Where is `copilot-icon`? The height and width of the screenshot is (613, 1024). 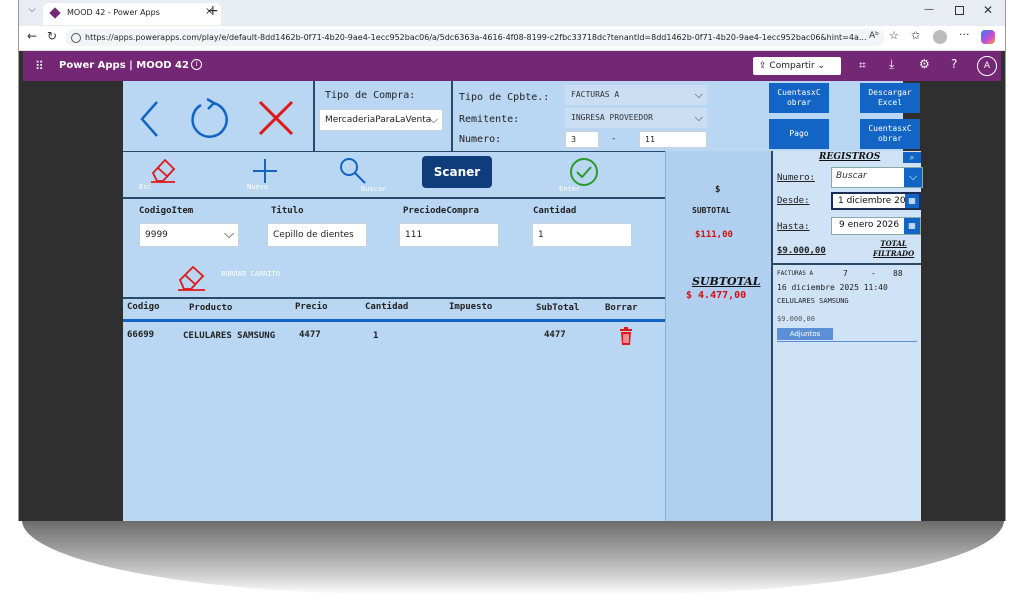
copilot-icon is located at coordinates (988, 37).